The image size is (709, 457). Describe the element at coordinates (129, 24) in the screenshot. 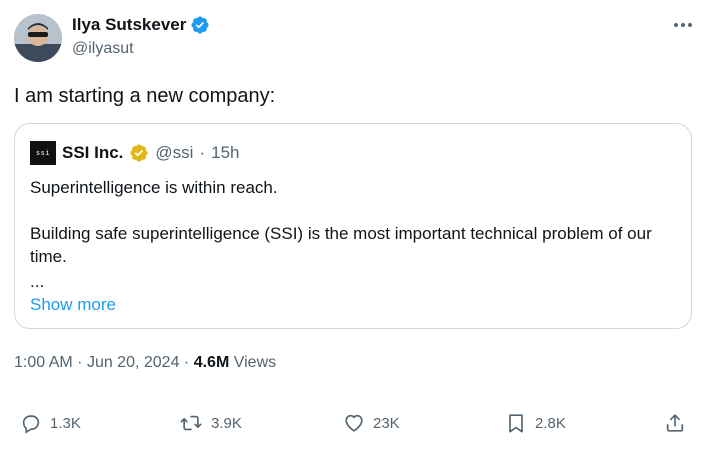

I see `author-name-text: Ilya Sutskever` at that location.